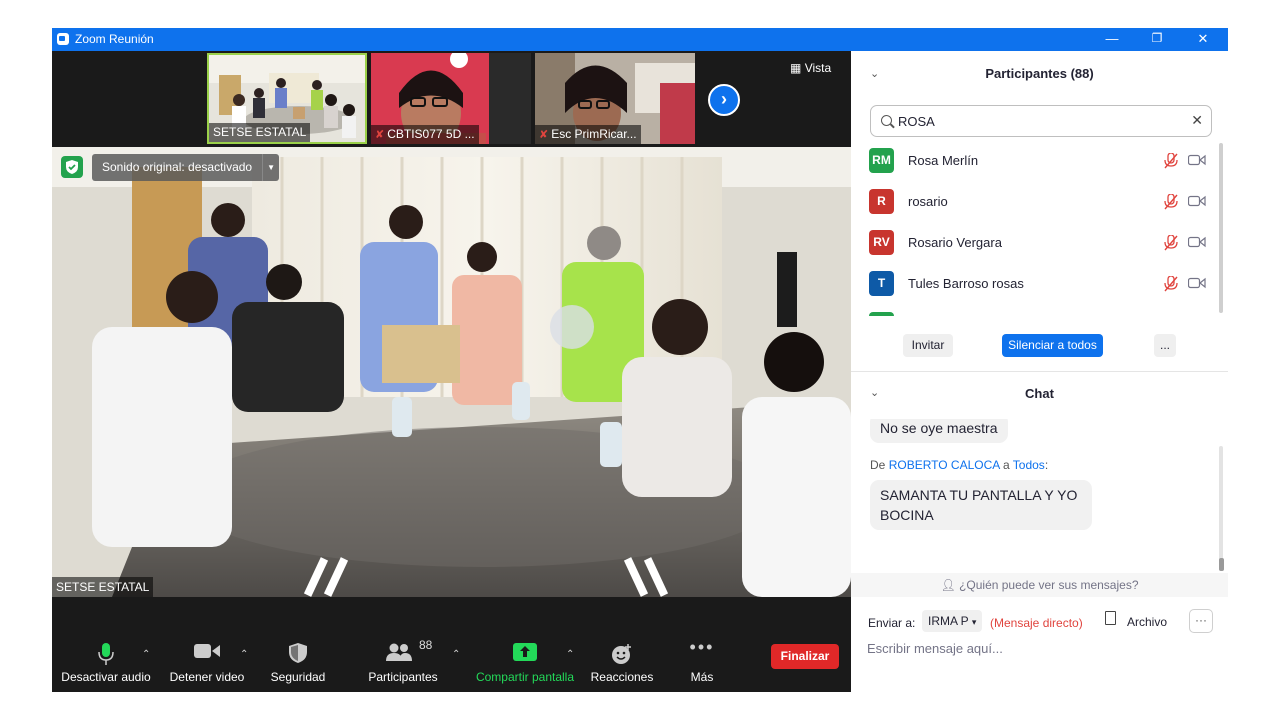 The width and height of the screenshot is (1280, 720). I want to click on reactions-button: Reacciones, so click(622, 655).